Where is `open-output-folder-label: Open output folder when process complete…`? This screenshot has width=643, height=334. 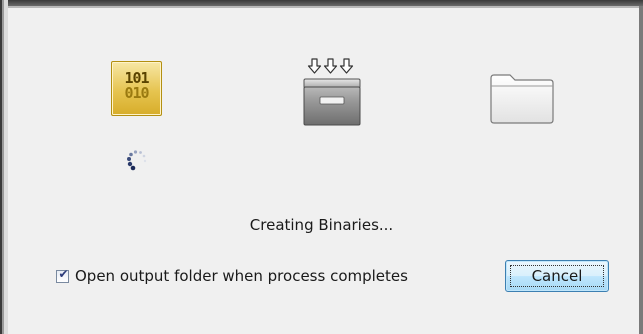
open-output-folder-label: Open output folder when process complete… is located at coordinates (241, 276).